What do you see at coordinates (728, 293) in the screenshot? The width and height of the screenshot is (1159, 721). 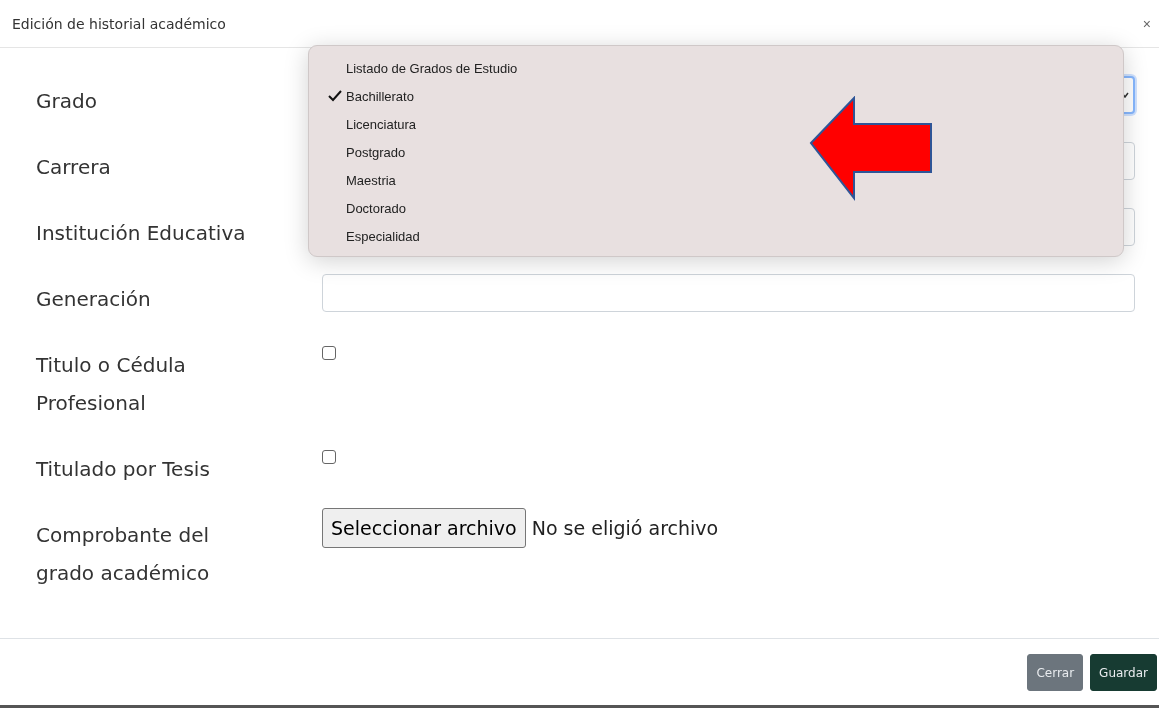 I see `text-field` at bounding box center [728, 293].